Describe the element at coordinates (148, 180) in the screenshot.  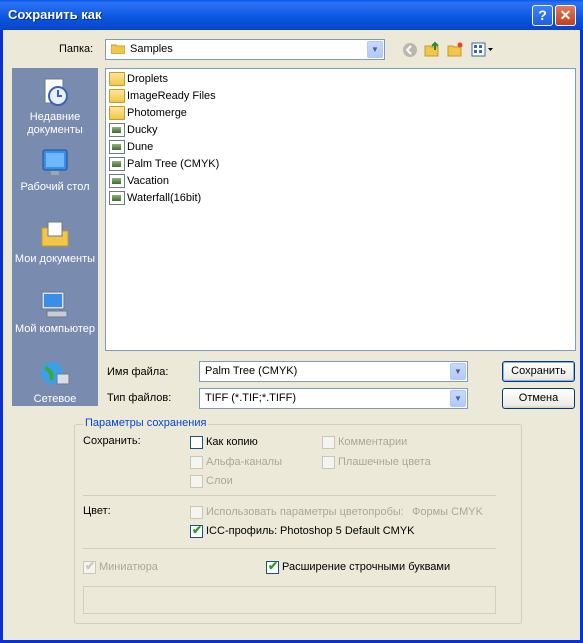
I see `file-name: Vacation` at that location.